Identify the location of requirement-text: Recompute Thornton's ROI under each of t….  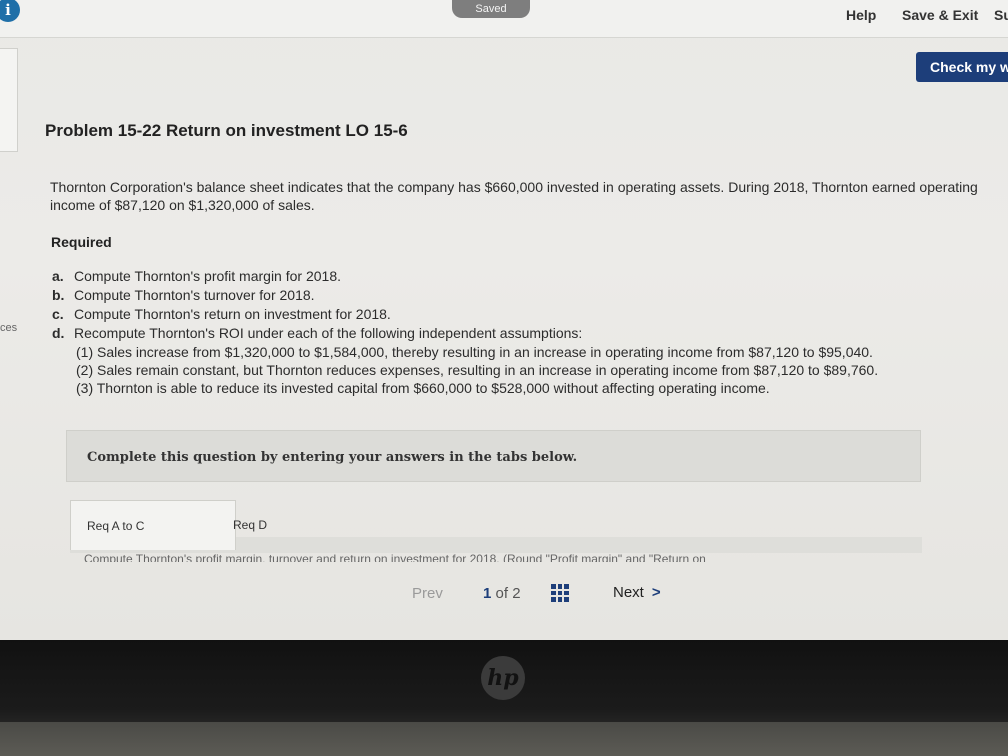
(328, 333).